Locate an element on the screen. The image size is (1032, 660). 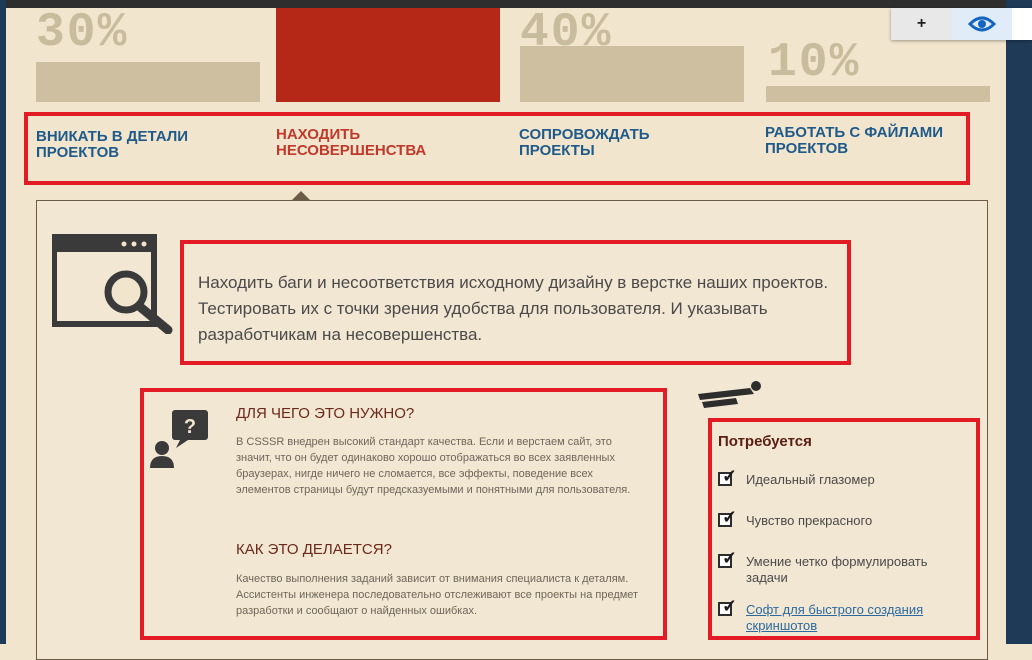
how-title: Как это делается? is located at coordinates (314, 549).